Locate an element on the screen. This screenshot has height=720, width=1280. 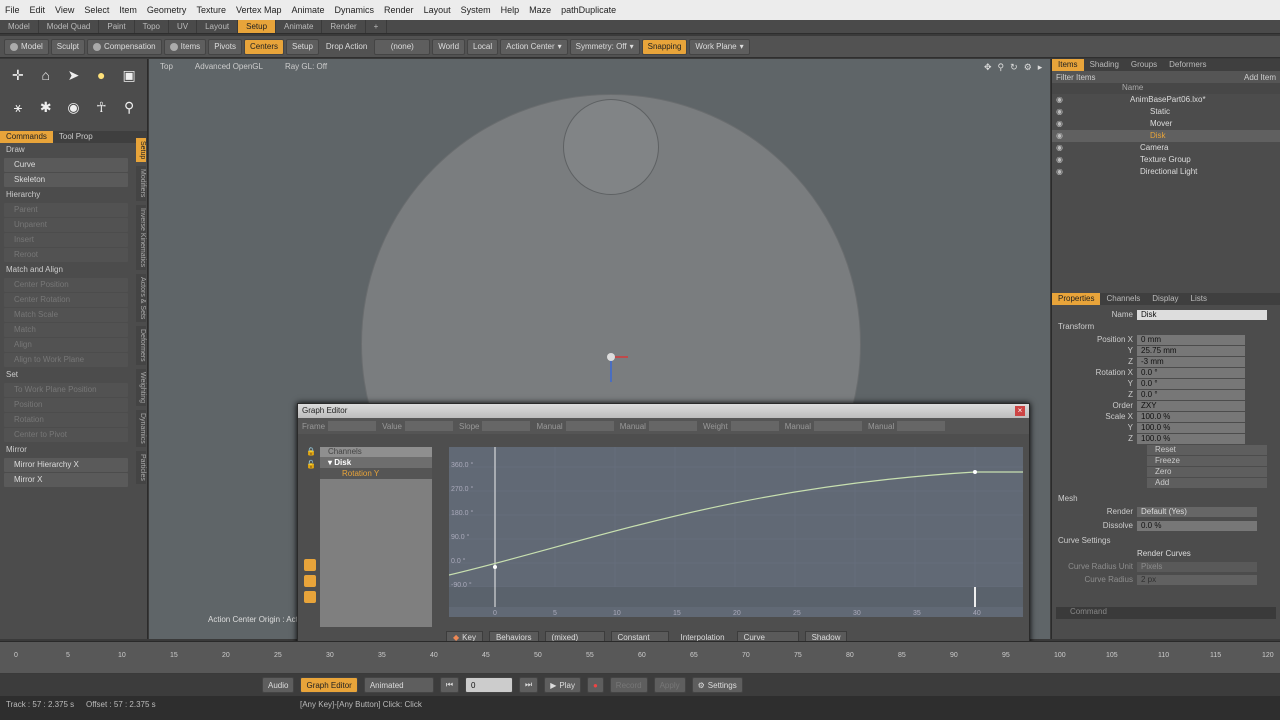
animated-select: Animated is located at coordinates (398, 685).